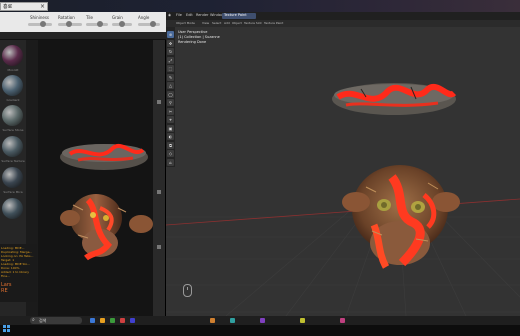  Describe the element at coordinates (170, 119) in the screenshot. I see `tool-button: ⌖` at that location.